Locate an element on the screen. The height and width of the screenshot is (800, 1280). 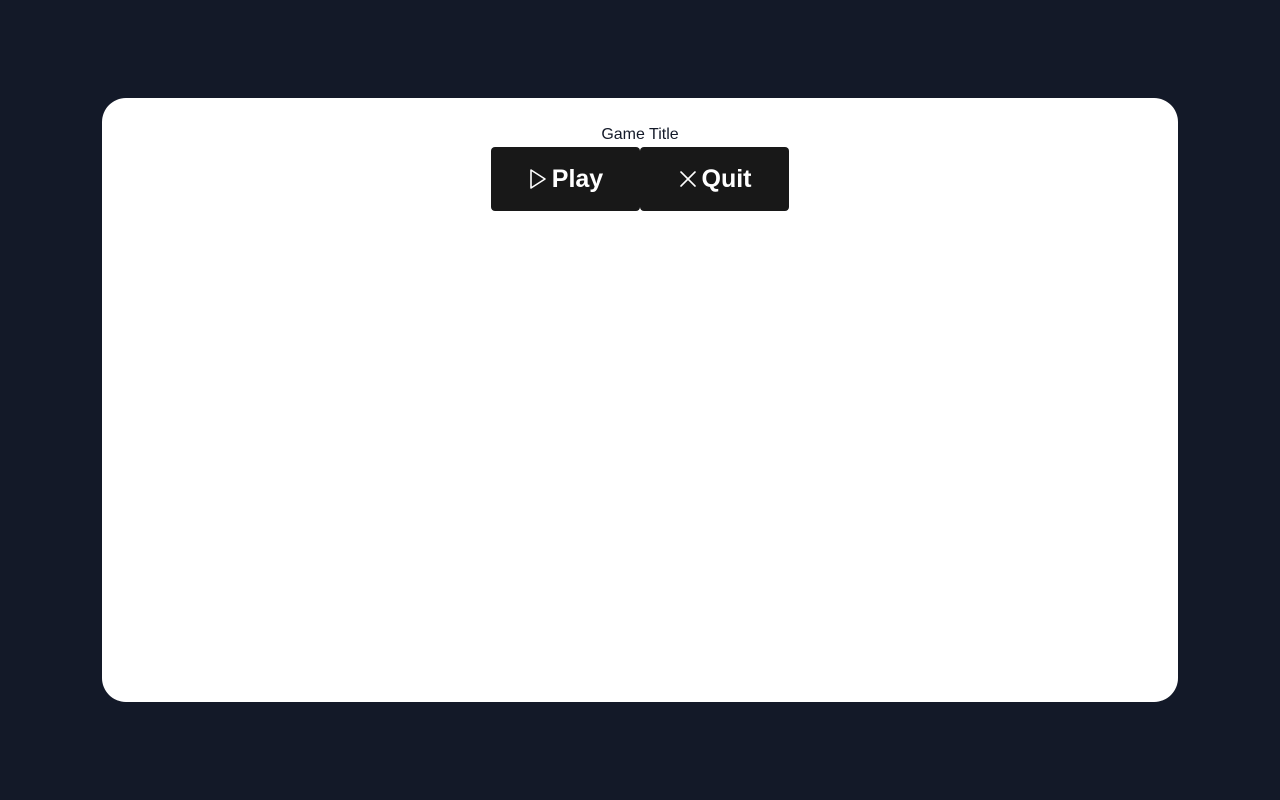
play-icon is located at coordinates (538, 179).